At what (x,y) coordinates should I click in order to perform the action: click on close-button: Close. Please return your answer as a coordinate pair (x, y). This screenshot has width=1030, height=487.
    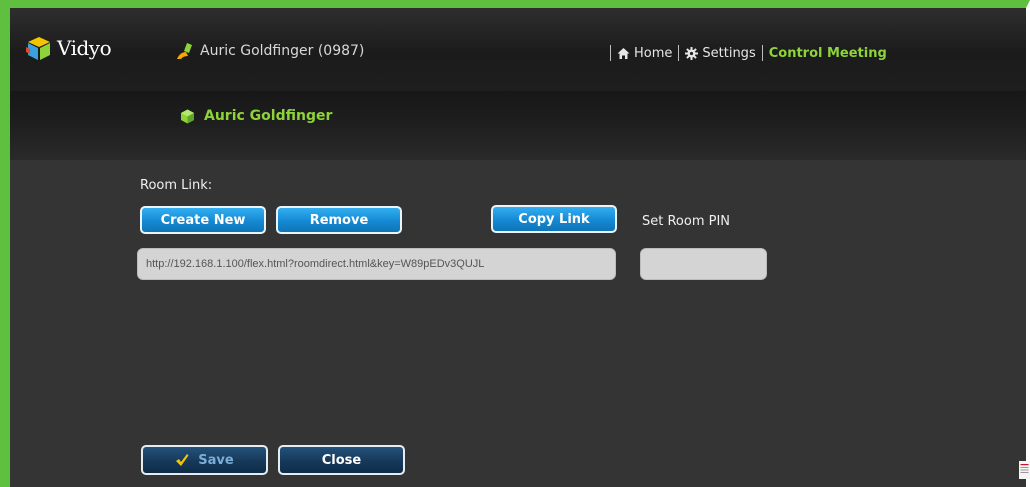
    Looking at the image, I should click on (341, 460).